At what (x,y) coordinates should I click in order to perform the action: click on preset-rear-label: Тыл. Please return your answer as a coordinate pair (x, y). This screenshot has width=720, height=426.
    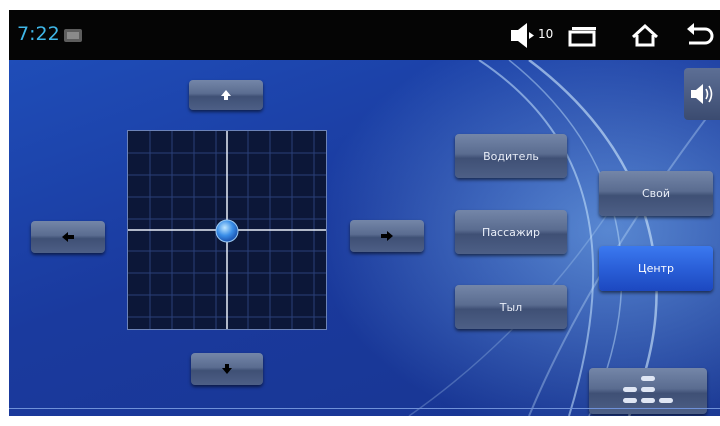
    Looking at the image, I should click on (511, 307).